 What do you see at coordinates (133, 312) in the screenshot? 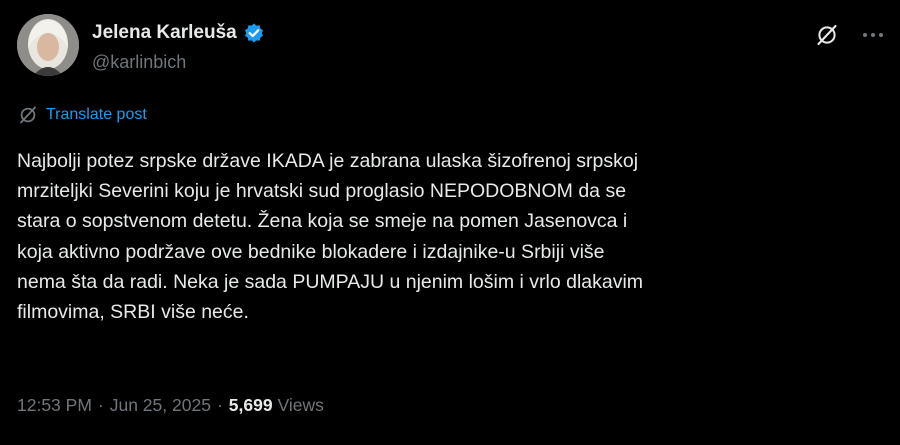
I see `post-text-line: filmovima, SRBI više neće.` at bounding box center [133, 312].